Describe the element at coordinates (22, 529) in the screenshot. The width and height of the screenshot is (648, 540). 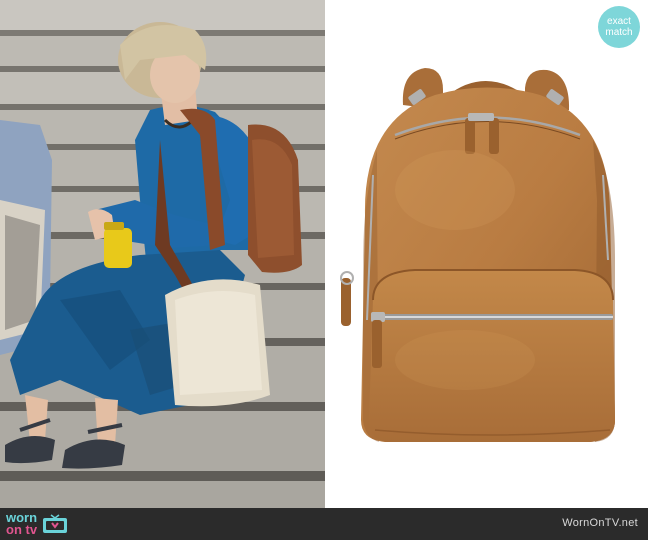
I see `logo-bottom: on tv` at that location.